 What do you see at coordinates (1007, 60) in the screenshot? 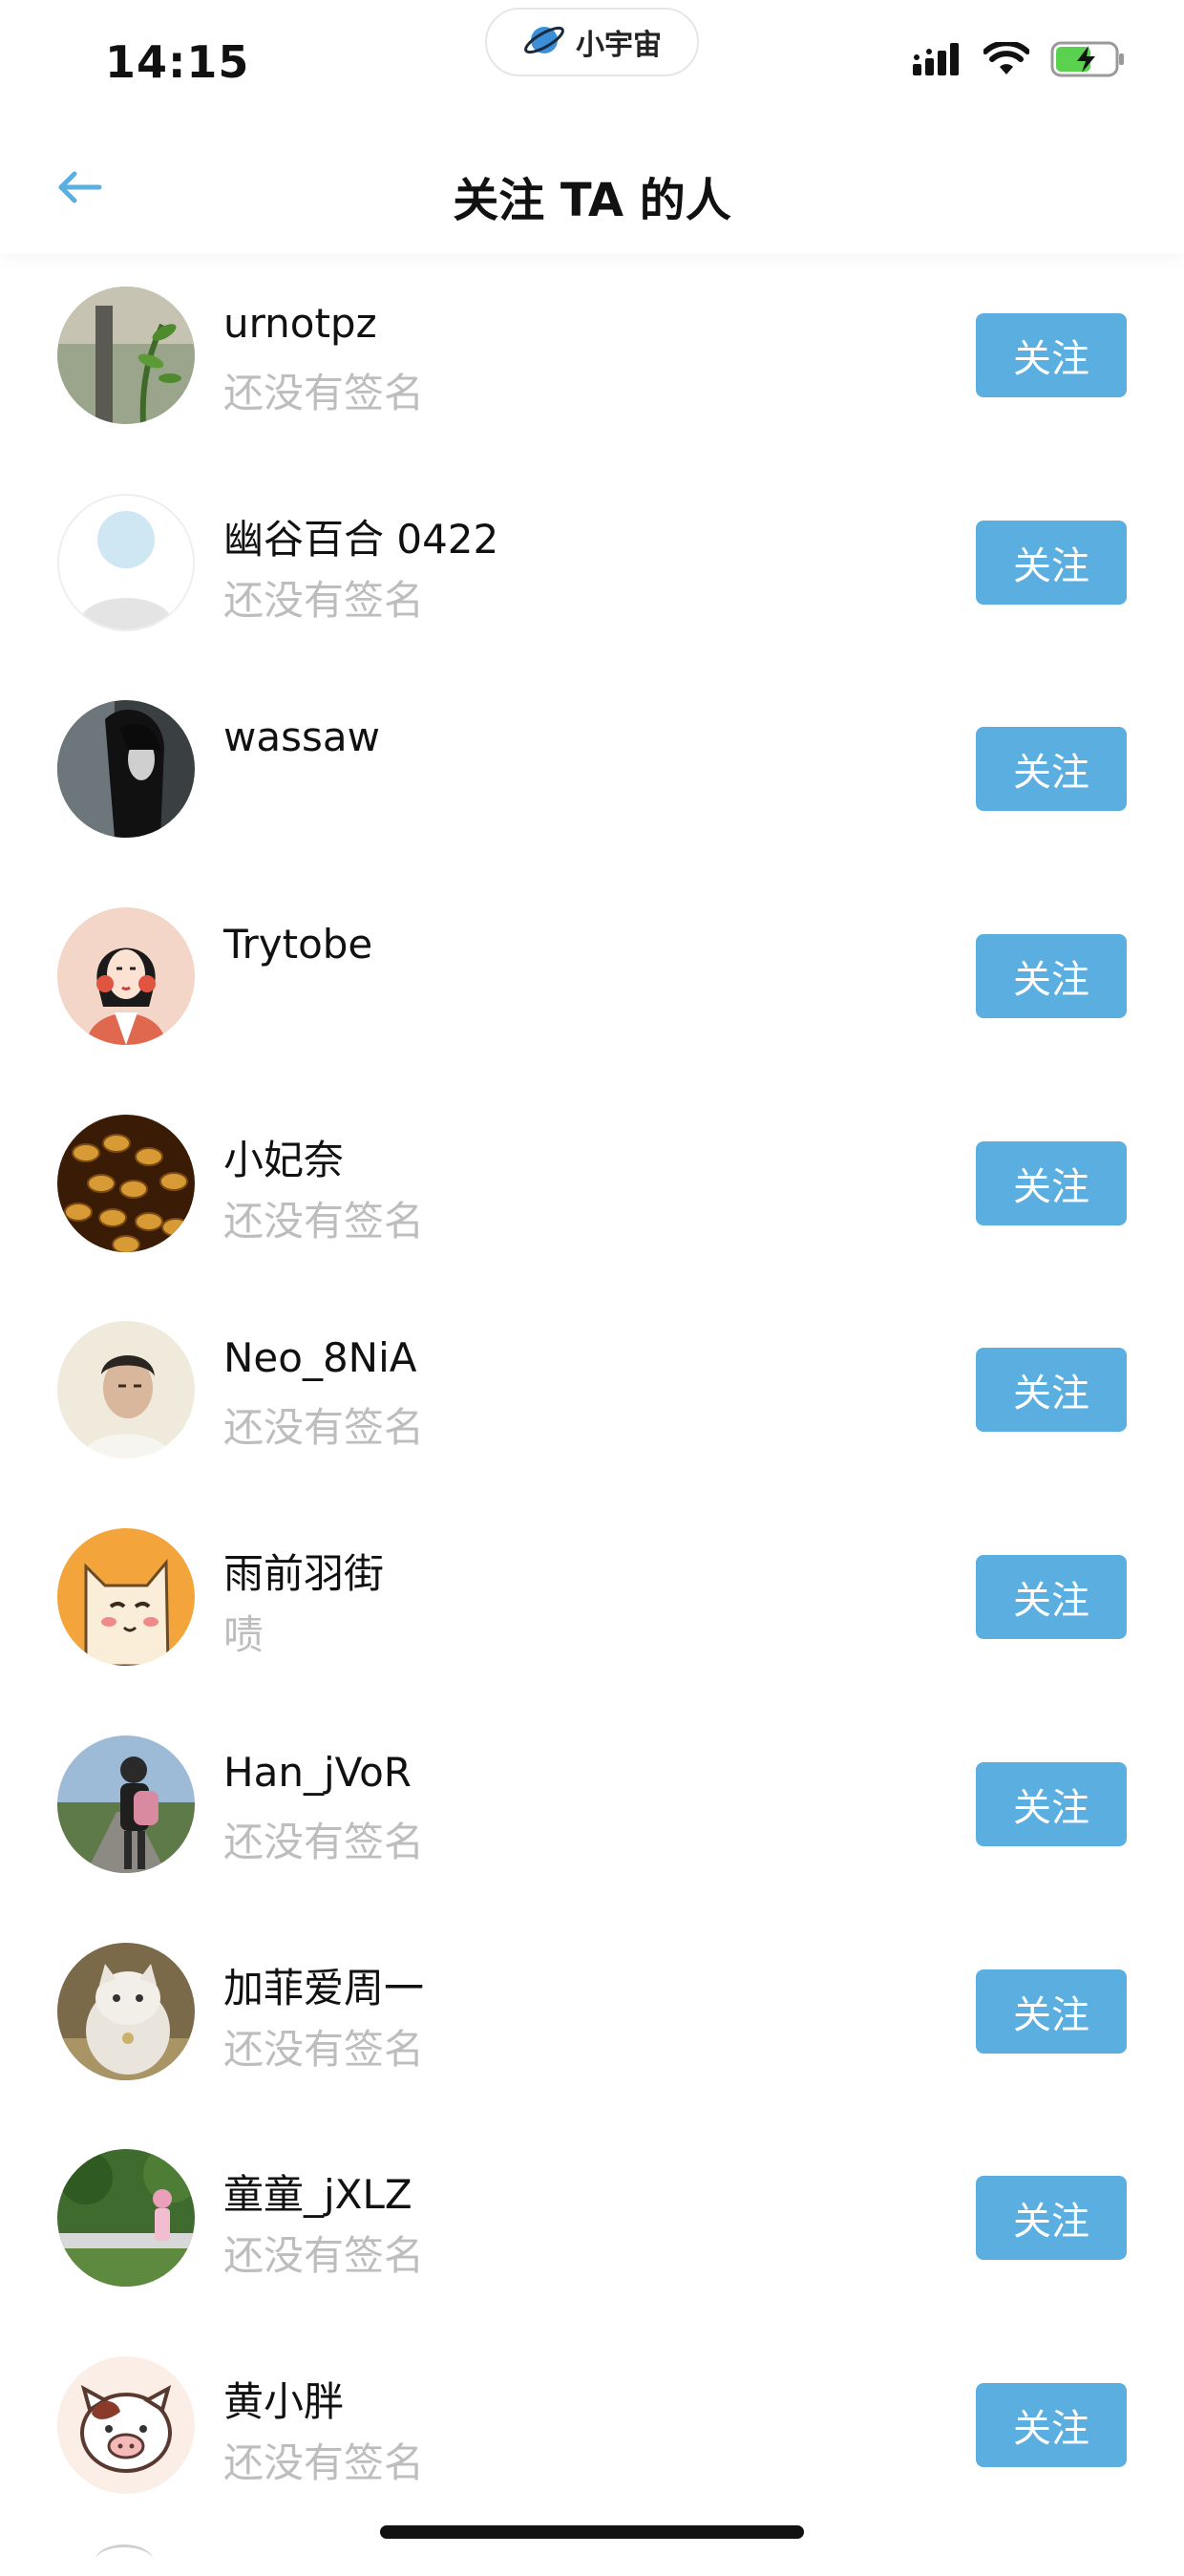
I see `wifi-icon` at bounding box center [1007, 60].